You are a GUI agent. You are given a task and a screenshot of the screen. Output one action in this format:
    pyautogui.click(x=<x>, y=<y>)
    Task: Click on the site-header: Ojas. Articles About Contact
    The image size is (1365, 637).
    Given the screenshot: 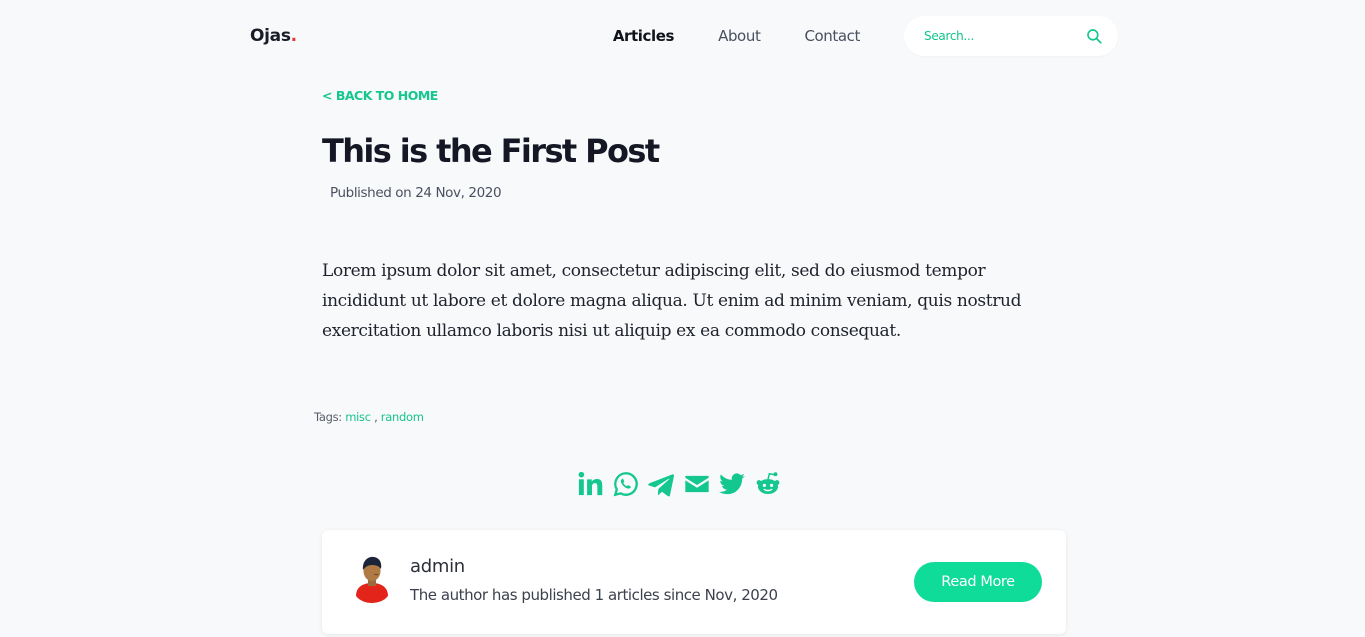 What is the action you would take?
    pyautogui.click(x=684, y=36)
    